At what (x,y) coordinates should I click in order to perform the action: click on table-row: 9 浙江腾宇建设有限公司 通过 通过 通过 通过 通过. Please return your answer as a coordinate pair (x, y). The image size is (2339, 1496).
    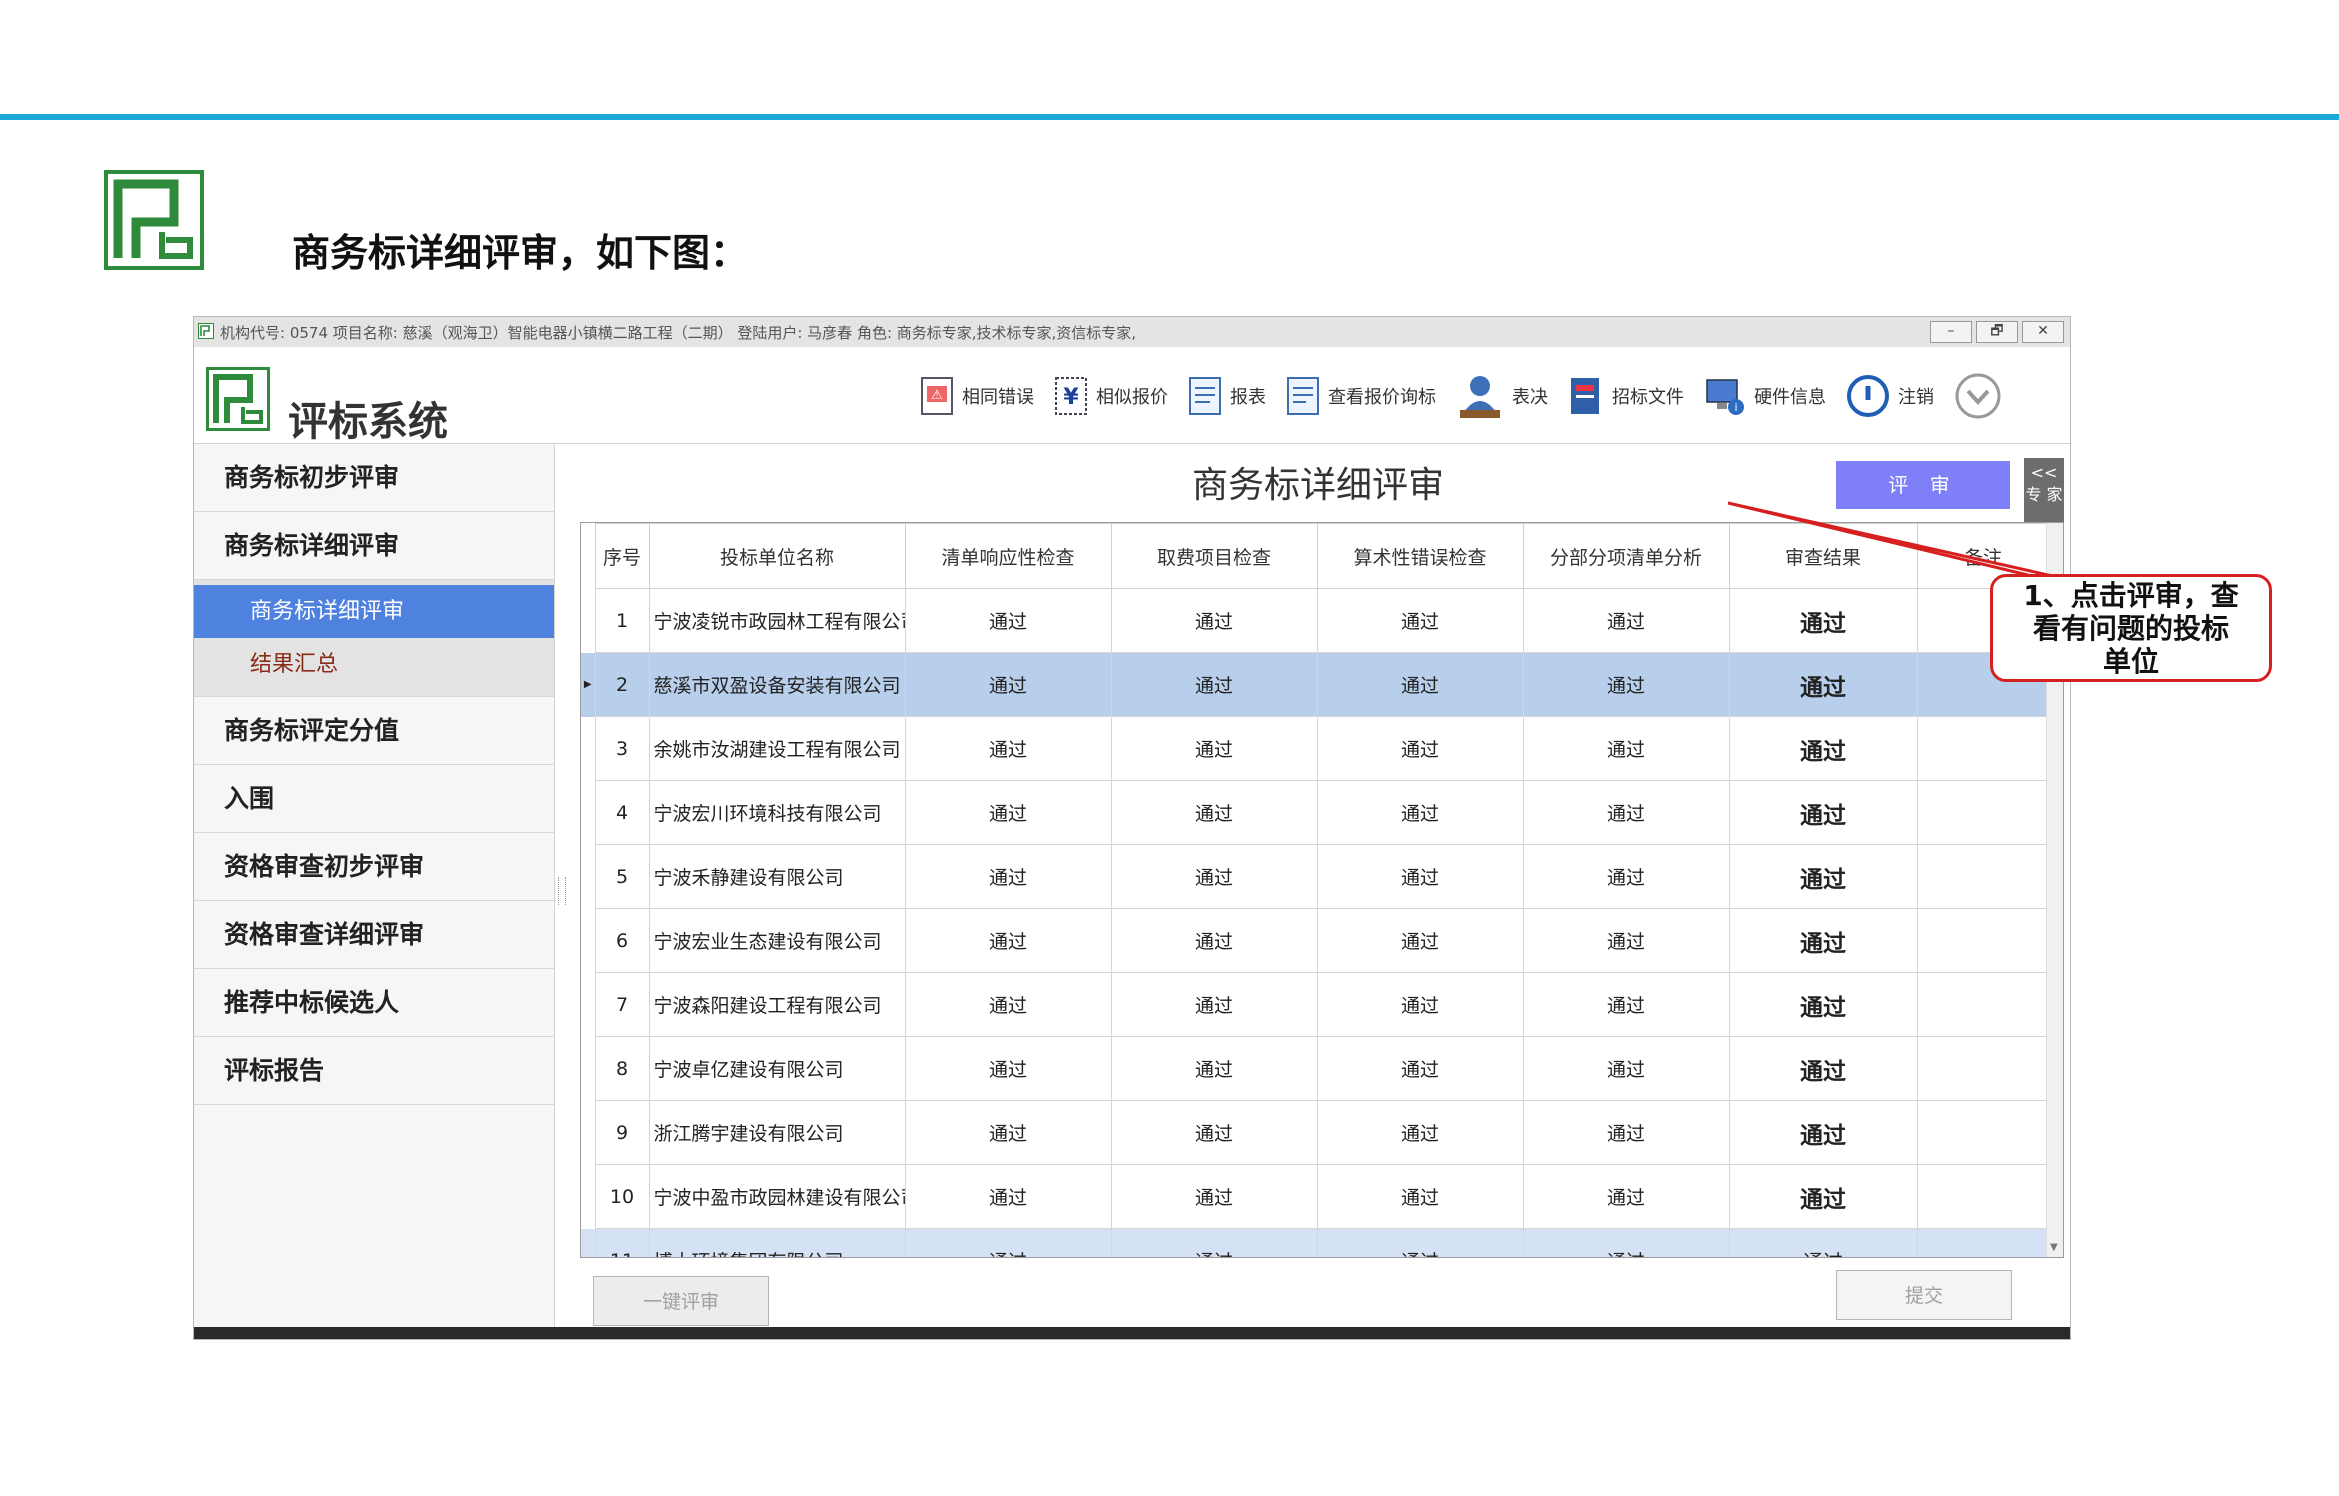
    Looking at the image, I should click on (1315, 1132).